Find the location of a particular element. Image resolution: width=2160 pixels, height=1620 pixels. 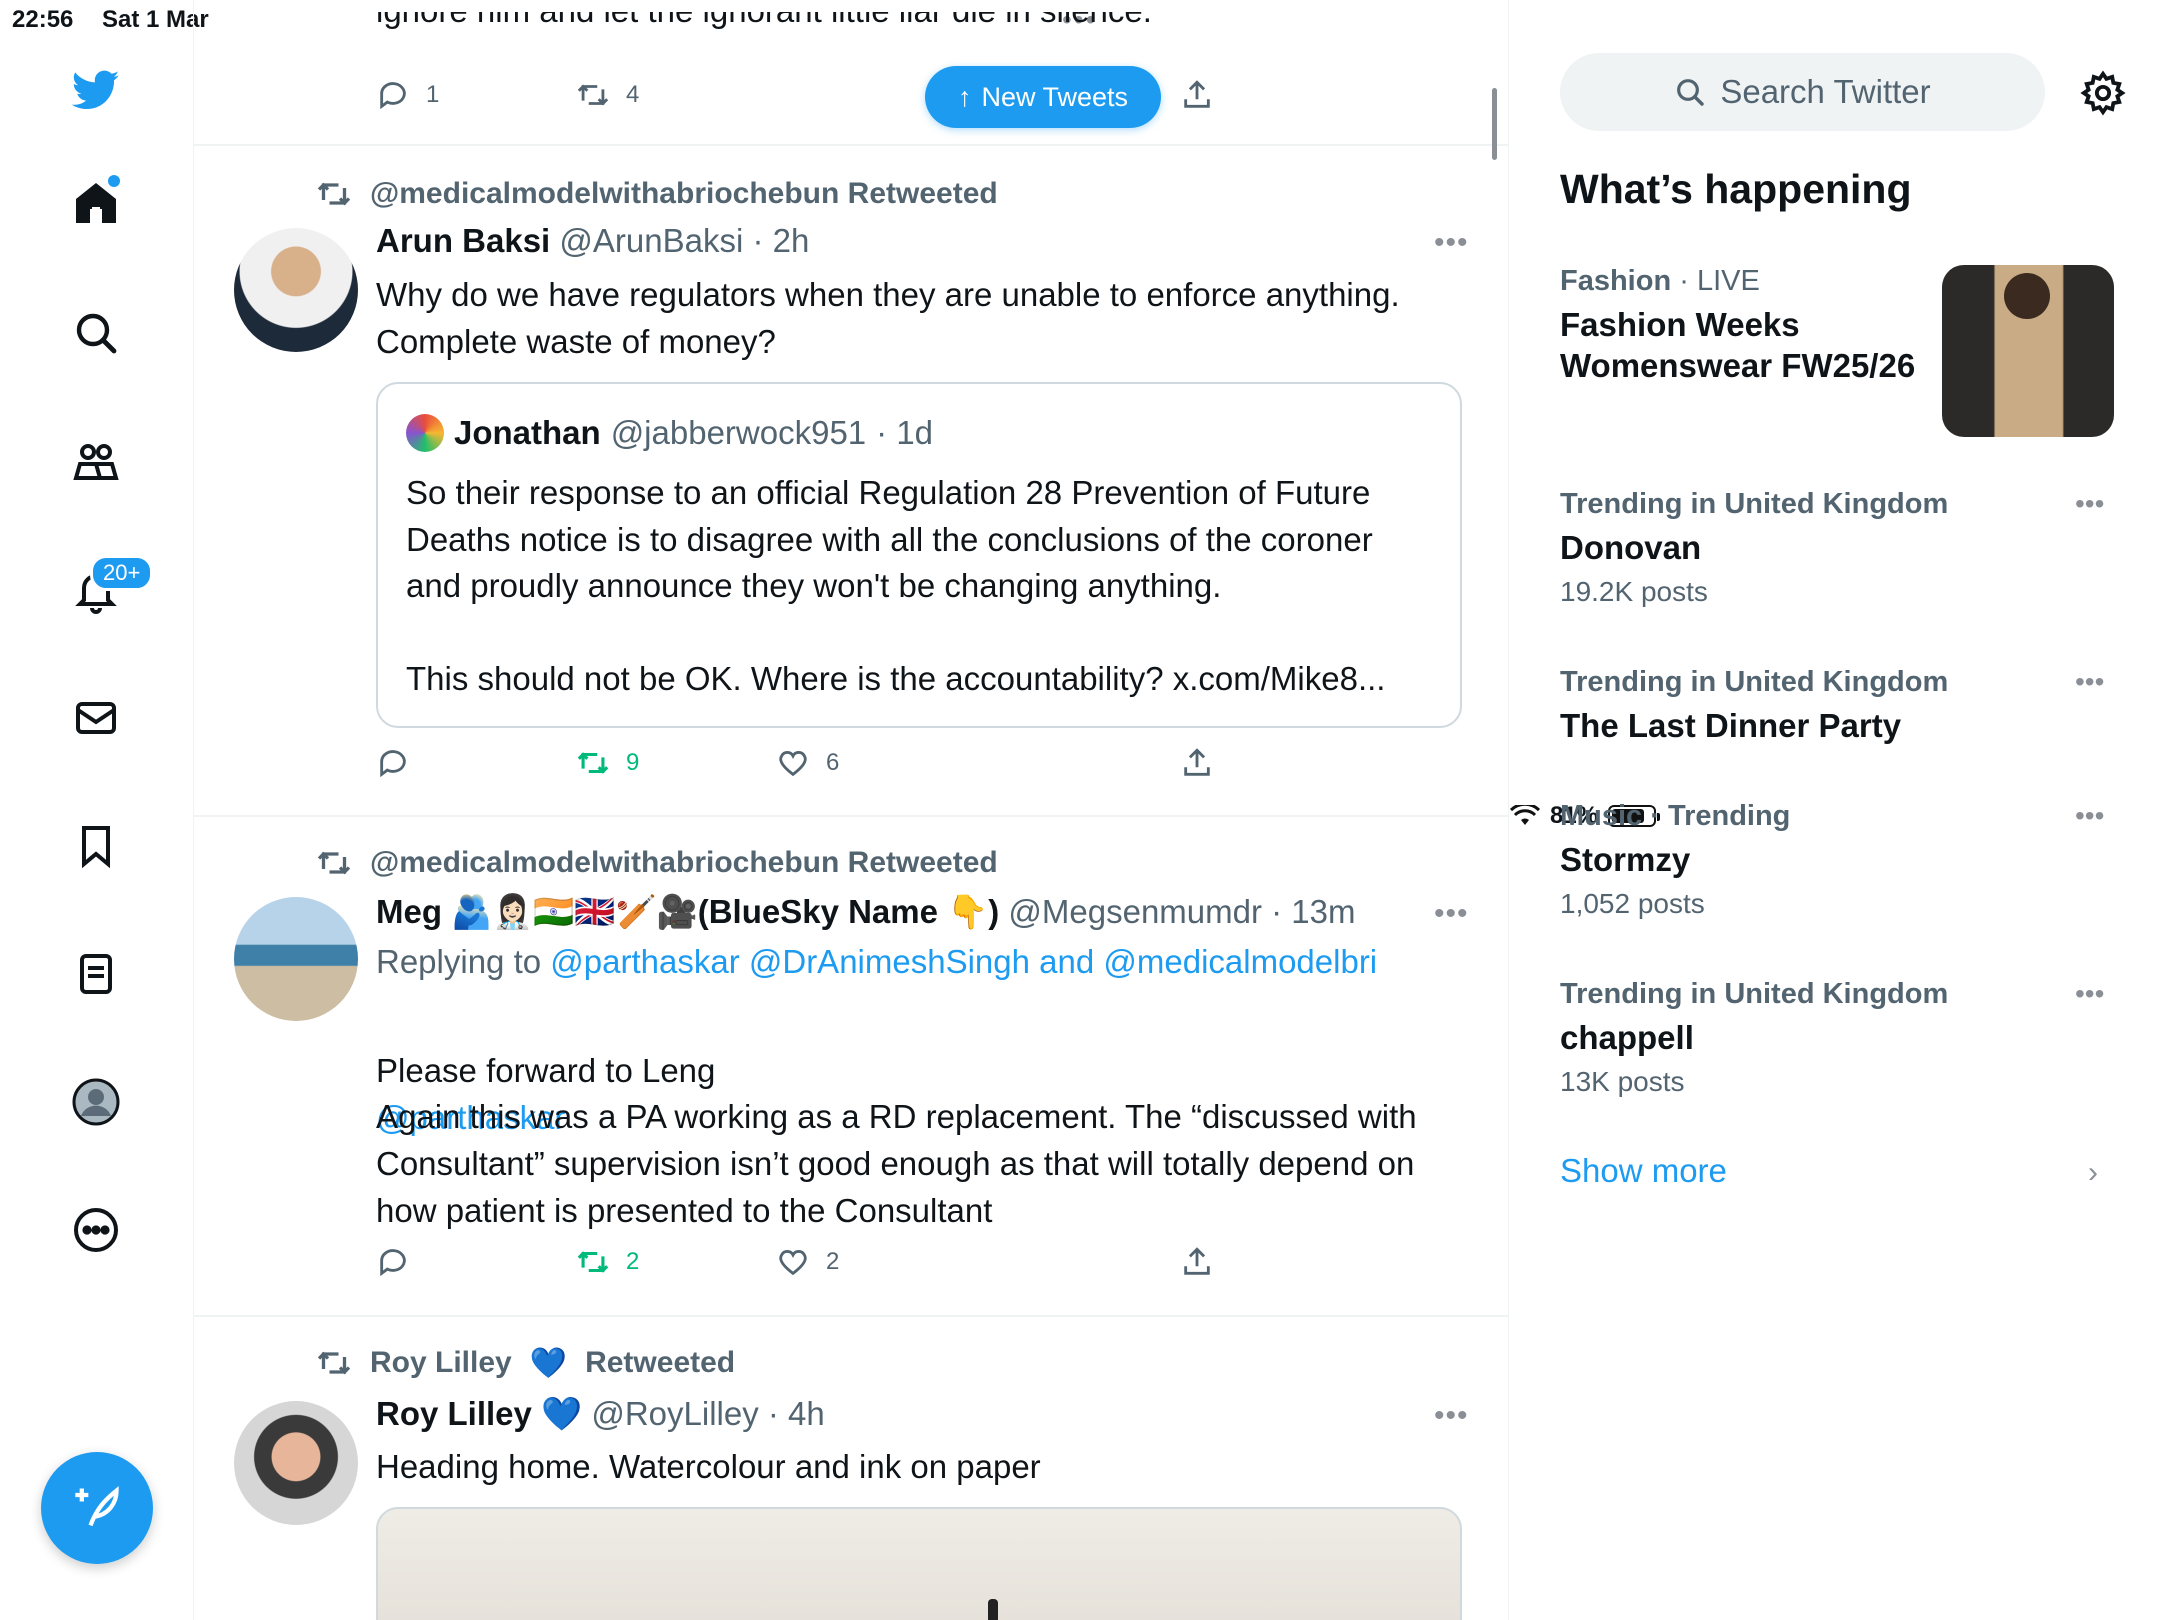

search-icon is located at coordinates (1691, 92).